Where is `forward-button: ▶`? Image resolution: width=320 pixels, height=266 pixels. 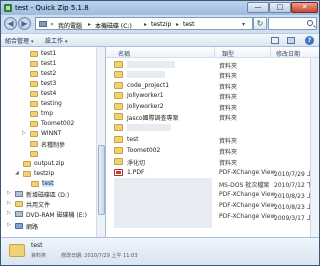
forward-button: ▶ is located at coordinates (24, 23).